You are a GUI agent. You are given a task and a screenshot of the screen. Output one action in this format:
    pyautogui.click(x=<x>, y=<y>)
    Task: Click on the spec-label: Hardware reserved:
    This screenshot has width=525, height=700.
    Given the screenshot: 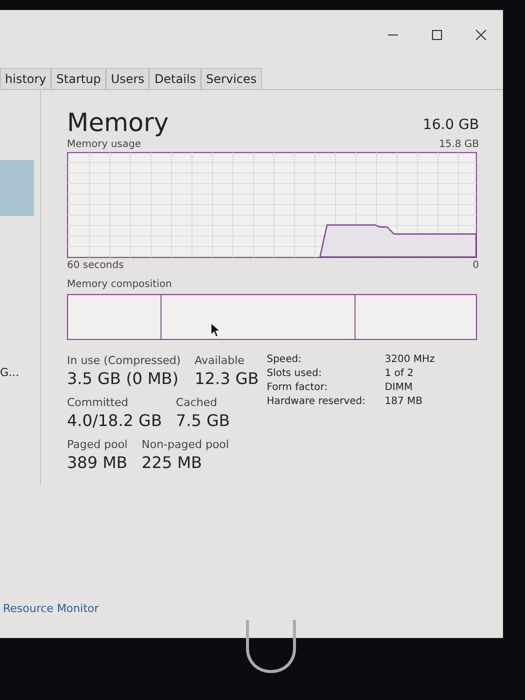 What is the action you would take?
    pyautogui.click(x=316, y=401)
    